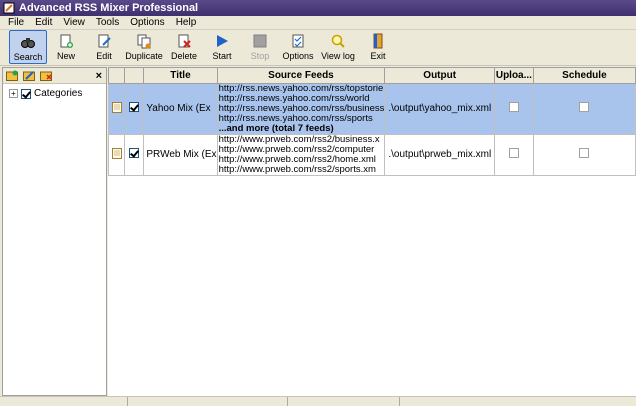 Image resolution: width=636 pixels, height=406 pixels. Describe the element at coordinates (260, 56) in the screenshot. I see `stop-label: Stop` at that location.